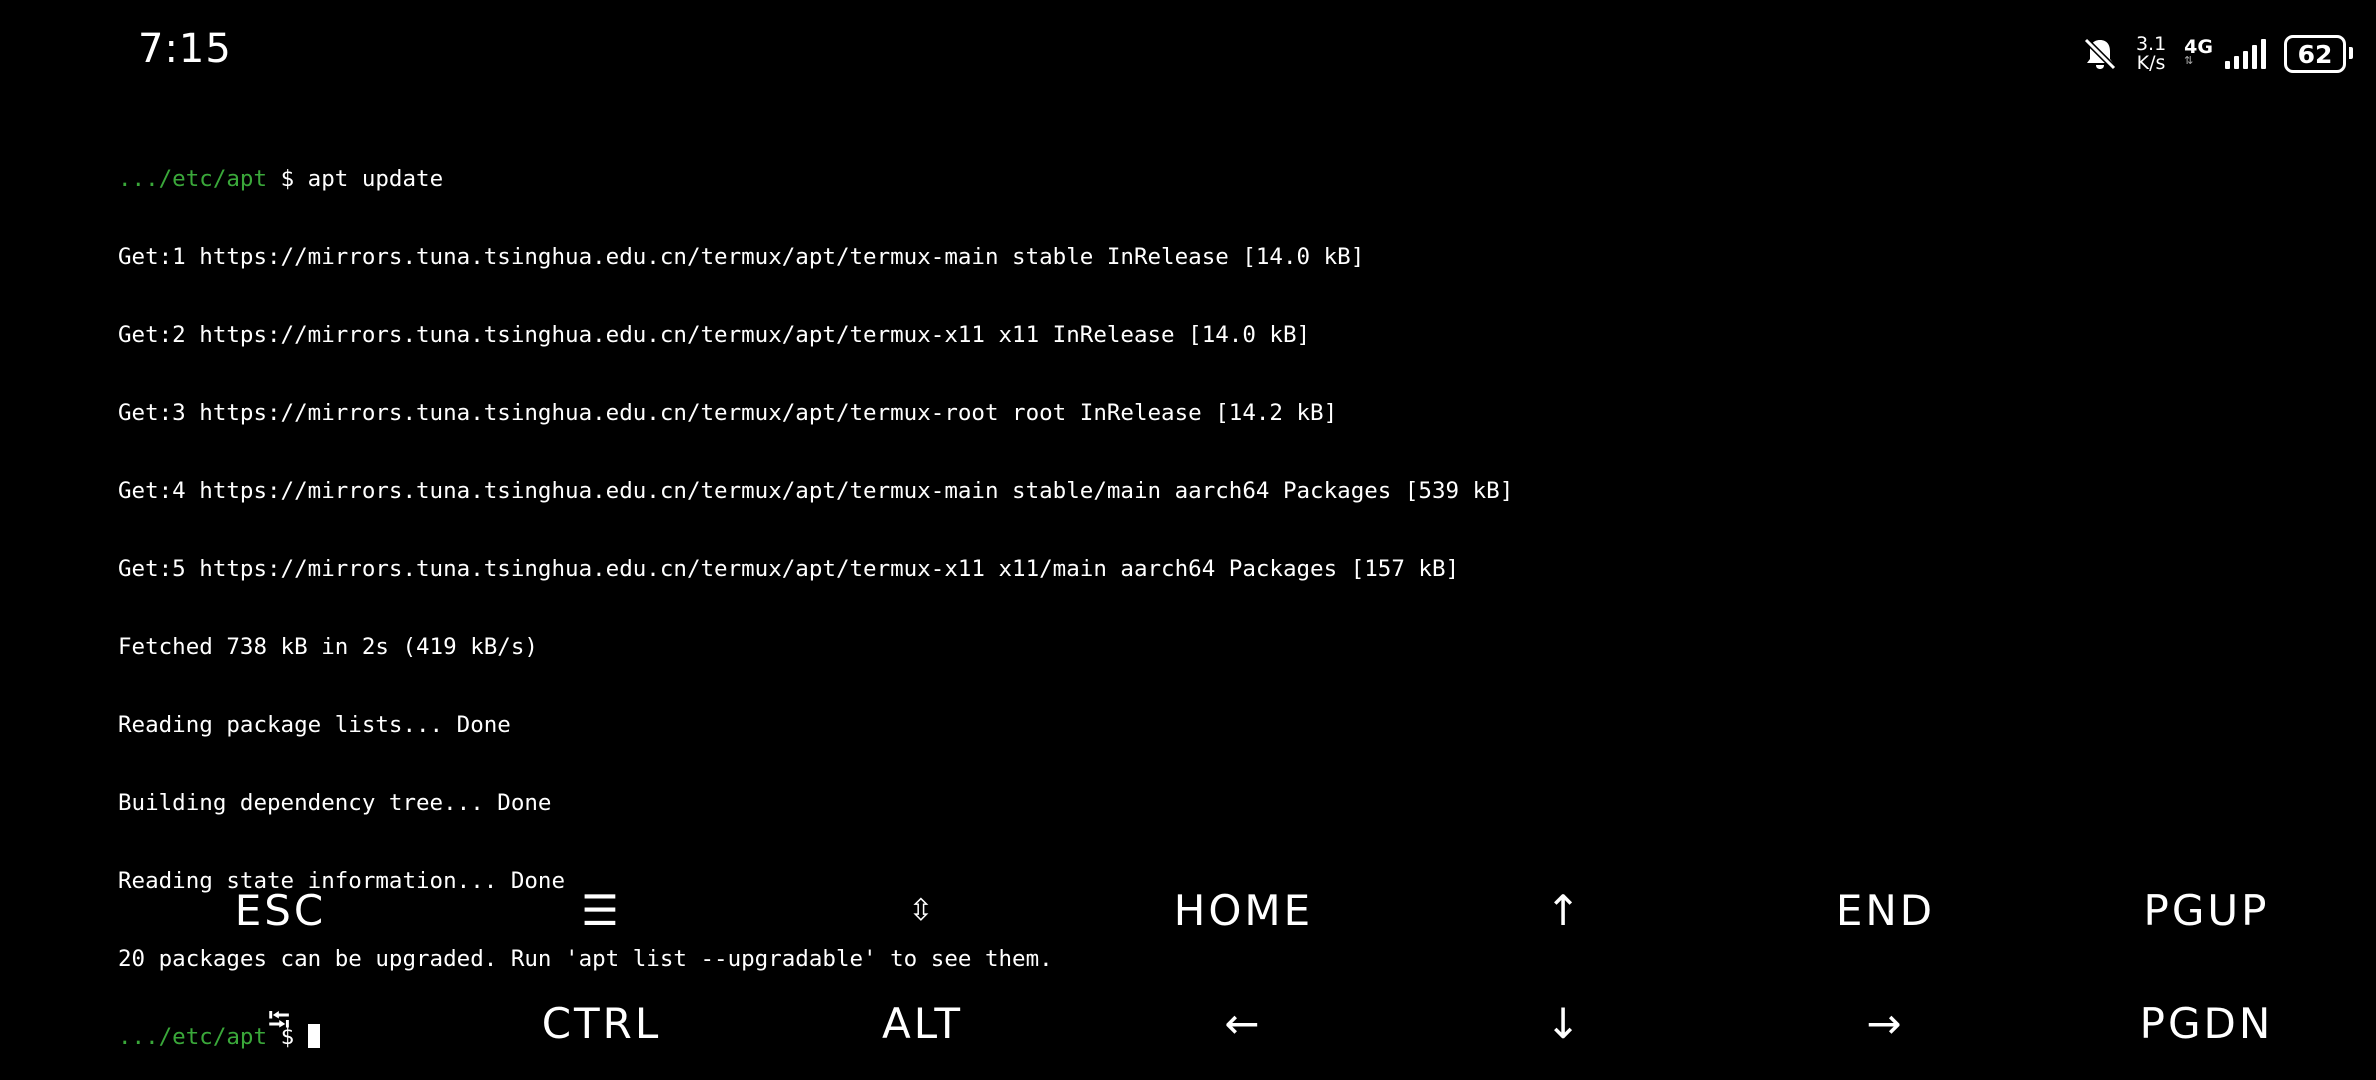  What do you see at coordinates (328, 647) in the screenshot?
I see `terminal-output-line: Fetched 738 kB in 2s (419 kB/s)` at bounding box center [328, 647].